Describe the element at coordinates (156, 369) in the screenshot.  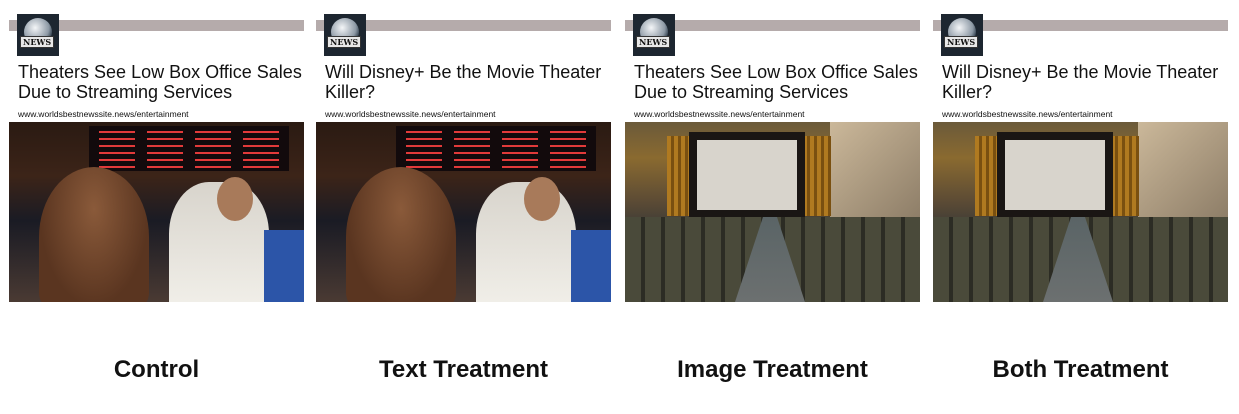
I see `condition-label: Control` at that location.